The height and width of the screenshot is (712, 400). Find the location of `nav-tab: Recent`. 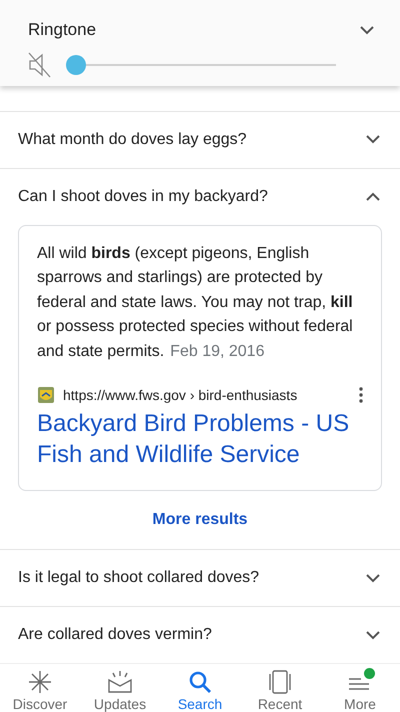

nav-tab: Recent is located at coordinates (280, 688).